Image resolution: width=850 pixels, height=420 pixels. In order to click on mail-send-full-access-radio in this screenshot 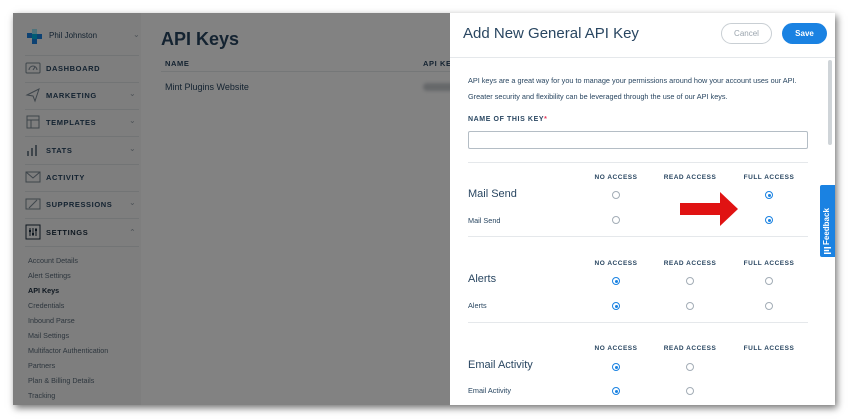, I will do `click(769, 195)`.